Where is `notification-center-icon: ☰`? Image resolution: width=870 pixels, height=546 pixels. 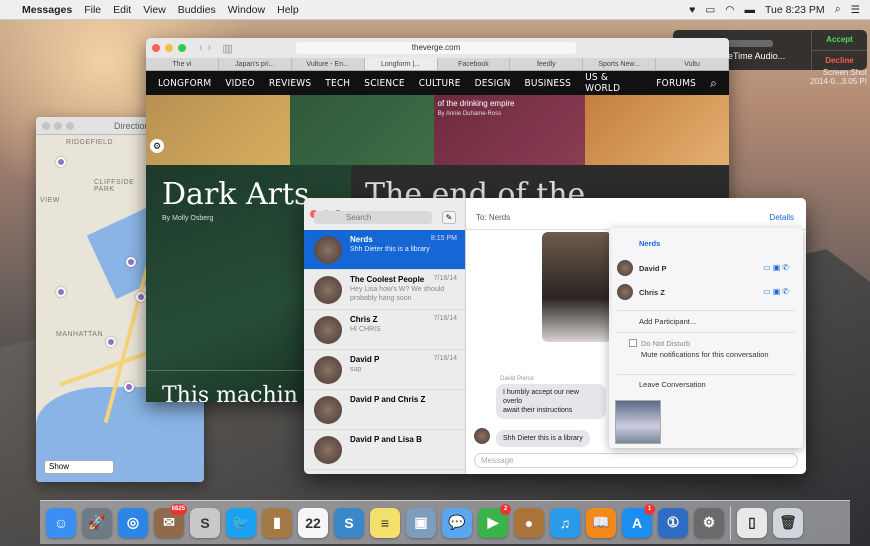
notification-center-icon: ☰ is located at coordinates (855, 10).